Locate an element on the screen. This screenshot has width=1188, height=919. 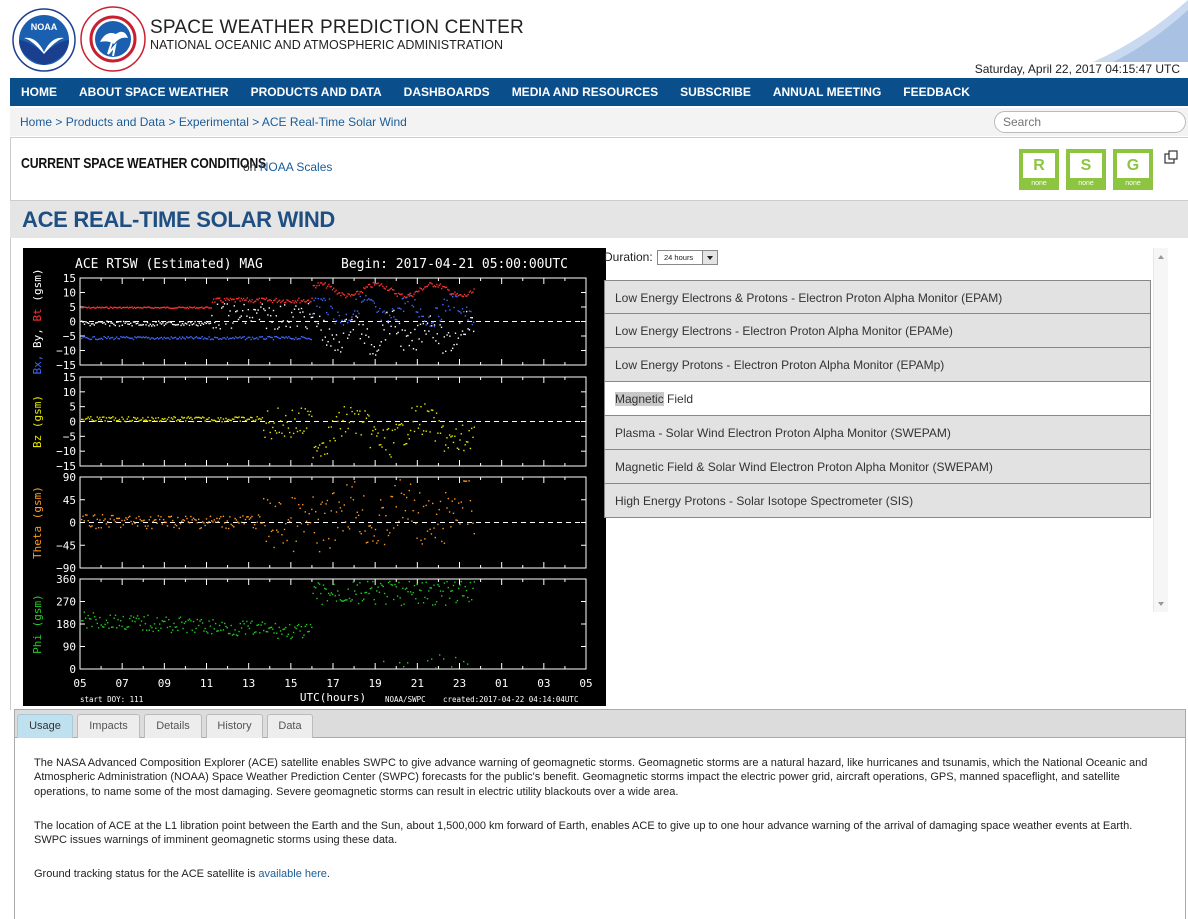
nav-annual-meeting: ANNUAL MEETING is located at coordinates (827, 92).